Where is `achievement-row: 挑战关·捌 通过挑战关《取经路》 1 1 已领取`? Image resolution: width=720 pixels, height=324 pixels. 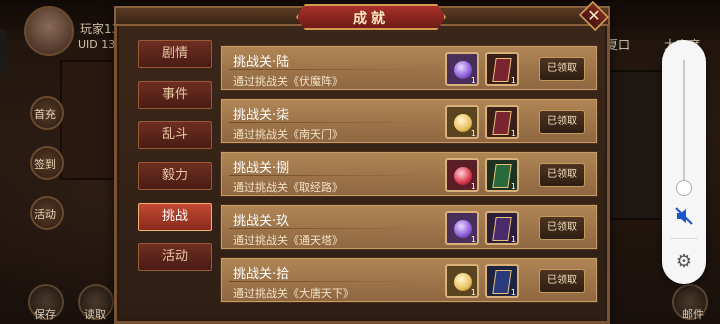 achievement-row: 挑战关·捌 通过挑战关《取经路》 1 1 已领取 is located at coordinates (409, 174).